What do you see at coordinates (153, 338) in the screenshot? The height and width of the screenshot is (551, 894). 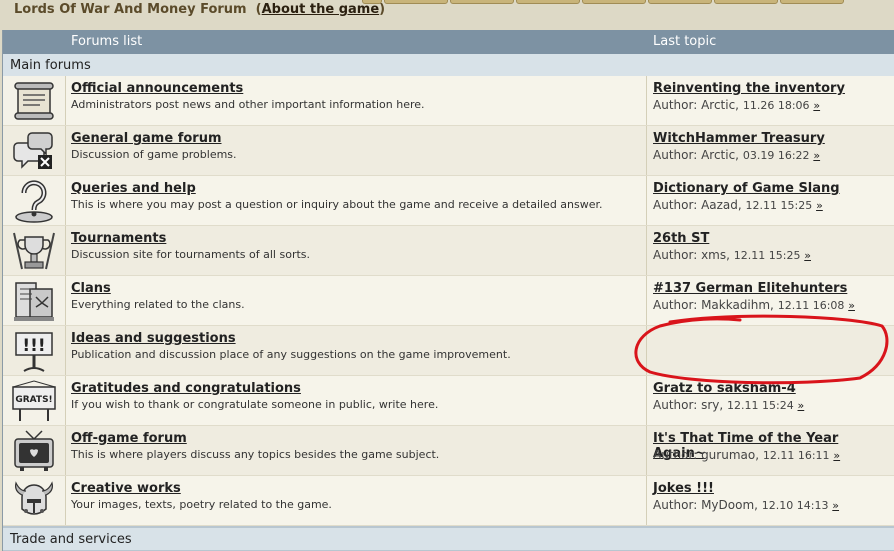 I see `forum-link-ideas-and-suggestions: Ideas and suggestions` at bounding box center [153, 338].